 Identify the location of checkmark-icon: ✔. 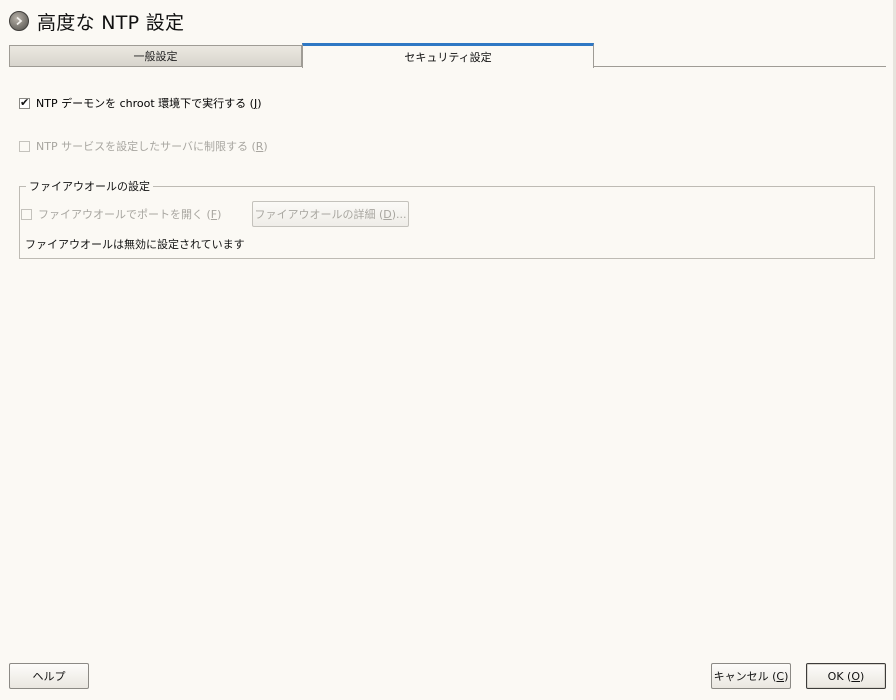
(25, 102).